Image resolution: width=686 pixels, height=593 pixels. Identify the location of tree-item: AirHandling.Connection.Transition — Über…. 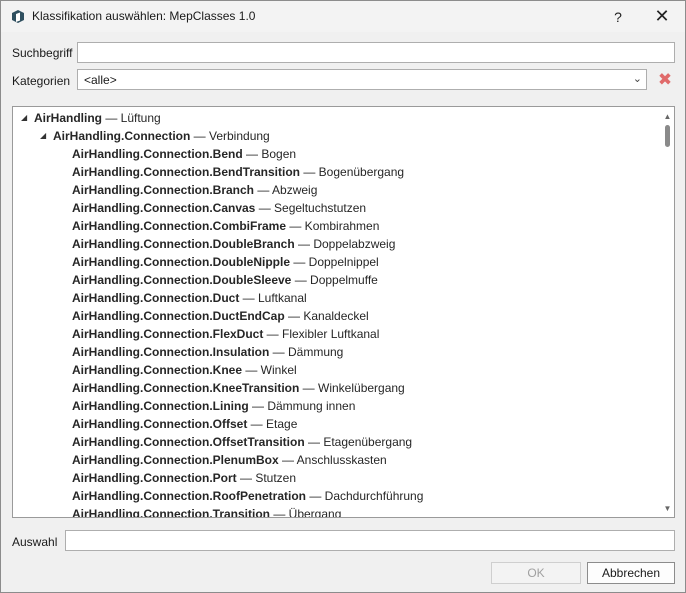
(207, 511).